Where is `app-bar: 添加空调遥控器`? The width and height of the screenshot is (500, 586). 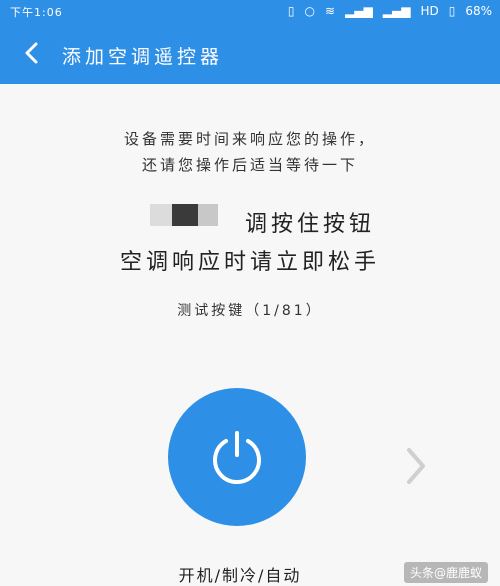 app-bar: 添加空调遥控器 is located at coordinates (250, 54).